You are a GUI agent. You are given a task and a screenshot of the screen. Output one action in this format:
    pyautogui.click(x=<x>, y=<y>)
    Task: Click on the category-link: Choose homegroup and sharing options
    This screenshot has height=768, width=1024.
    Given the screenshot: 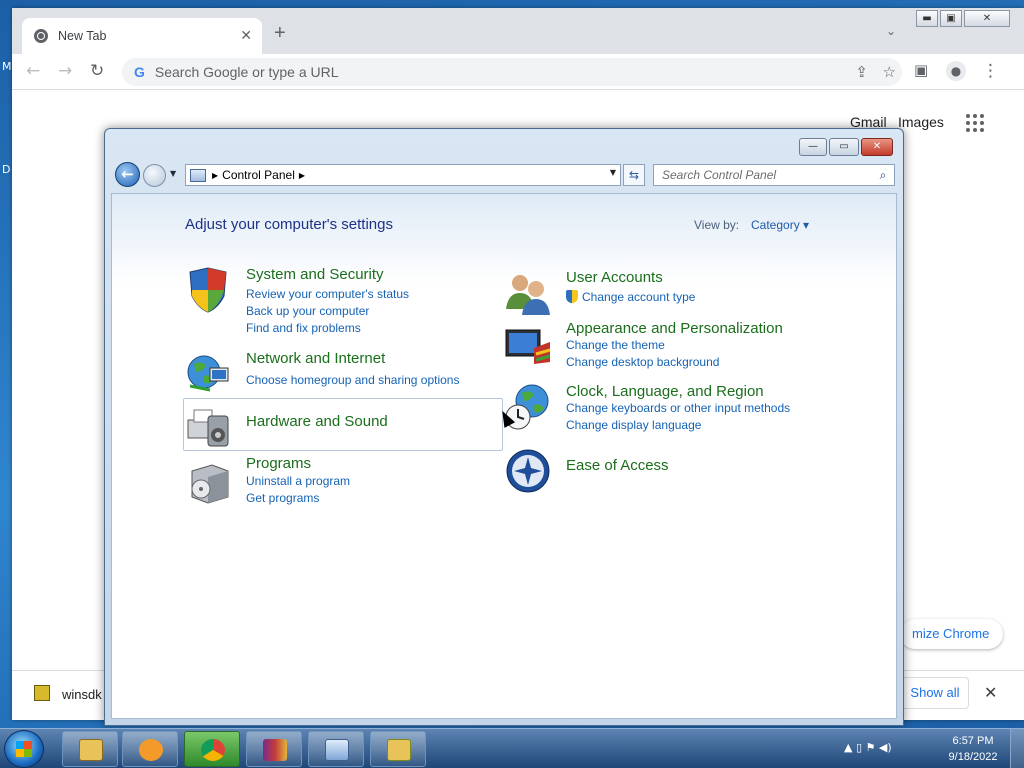 What is the action you would take?
    pyautogui.click(x=352, y=380)
    